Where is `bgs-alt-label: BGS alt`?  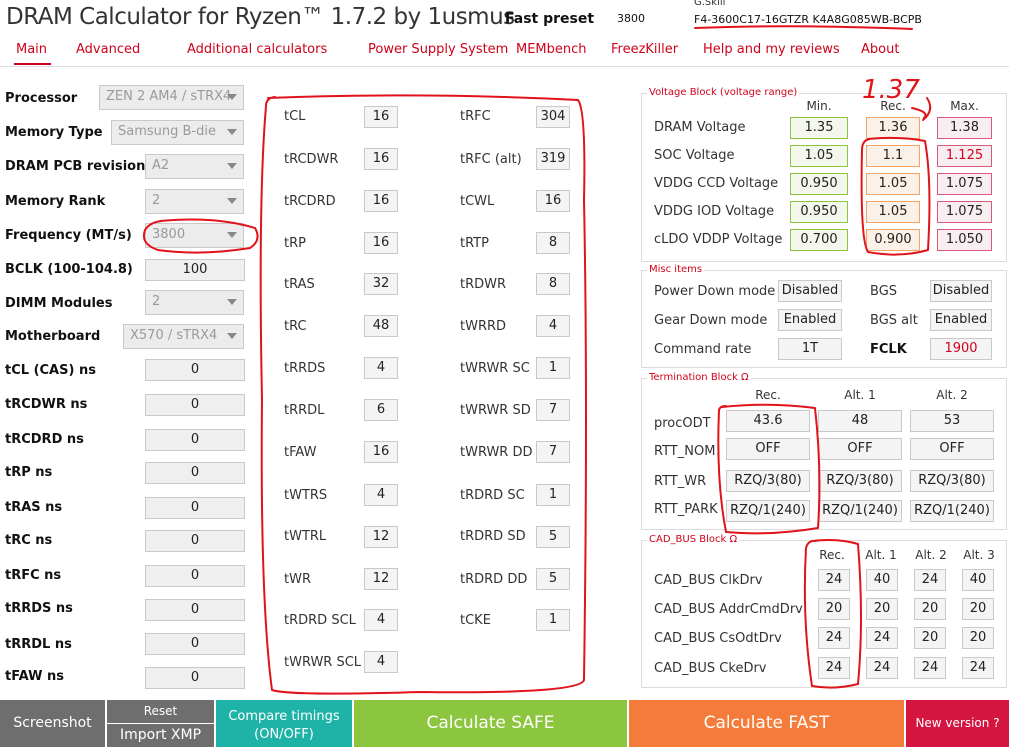 bgs-alt-label: BGS alt is located at coordinates (894, 320).